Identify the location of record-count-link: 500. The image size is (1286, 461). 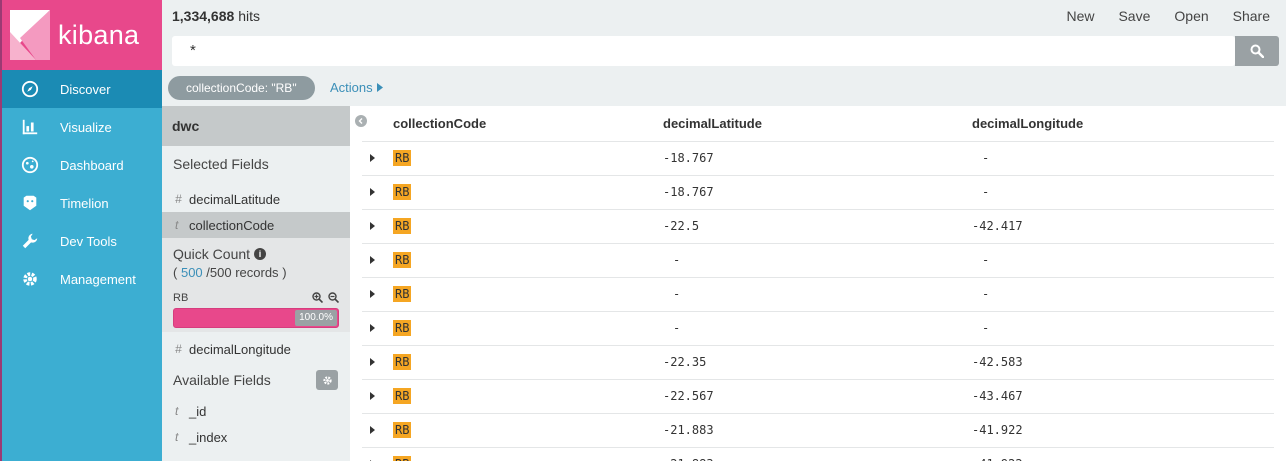
(192, 272).